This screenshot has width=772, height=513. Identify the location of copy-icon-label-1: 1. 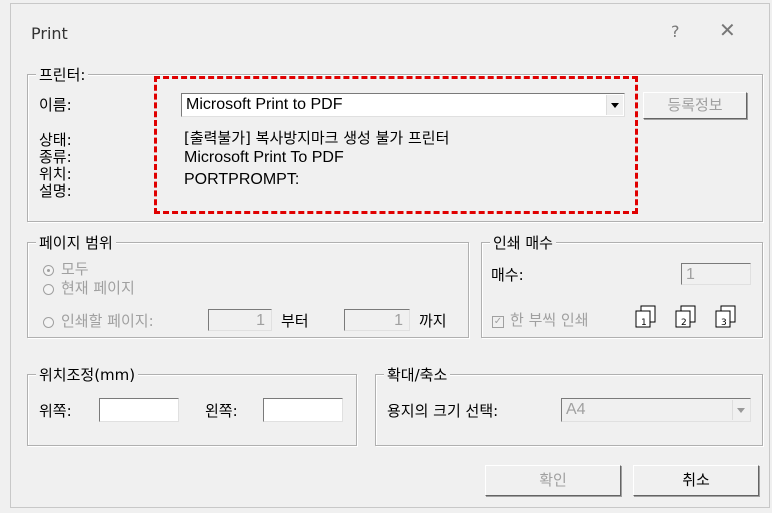
(644, 323).